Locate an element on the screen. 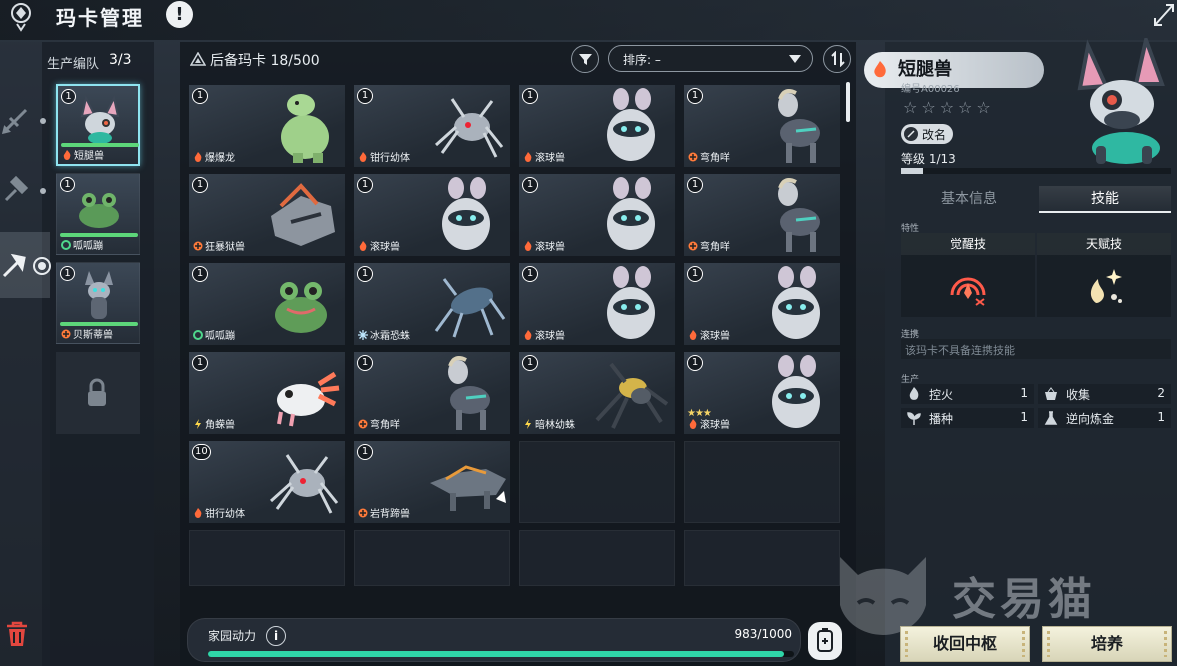 The image size is (1177, 666). talent-skill-box: 天赋技 is located at coordinates (1104, 275).